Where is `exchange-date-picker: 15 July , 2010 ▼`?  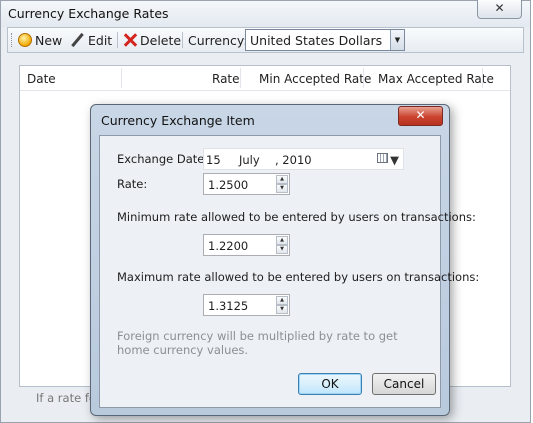 exchange-date-picker: 15 July , 2010 ▼ is located at coordinates (303, 159).